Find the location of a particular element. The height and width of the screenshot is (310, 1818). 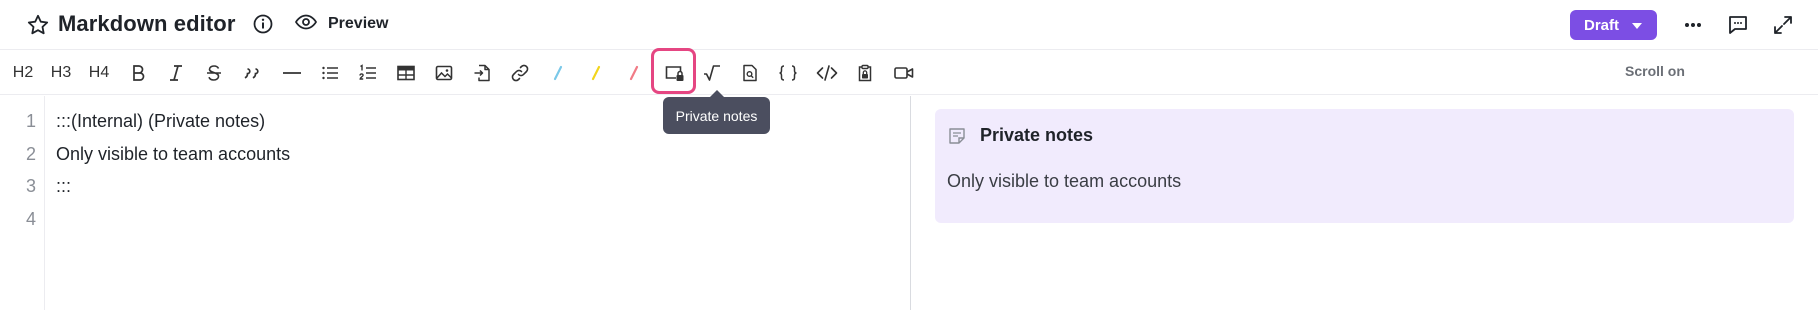

file-search-button is located at coordinates (750, 73).